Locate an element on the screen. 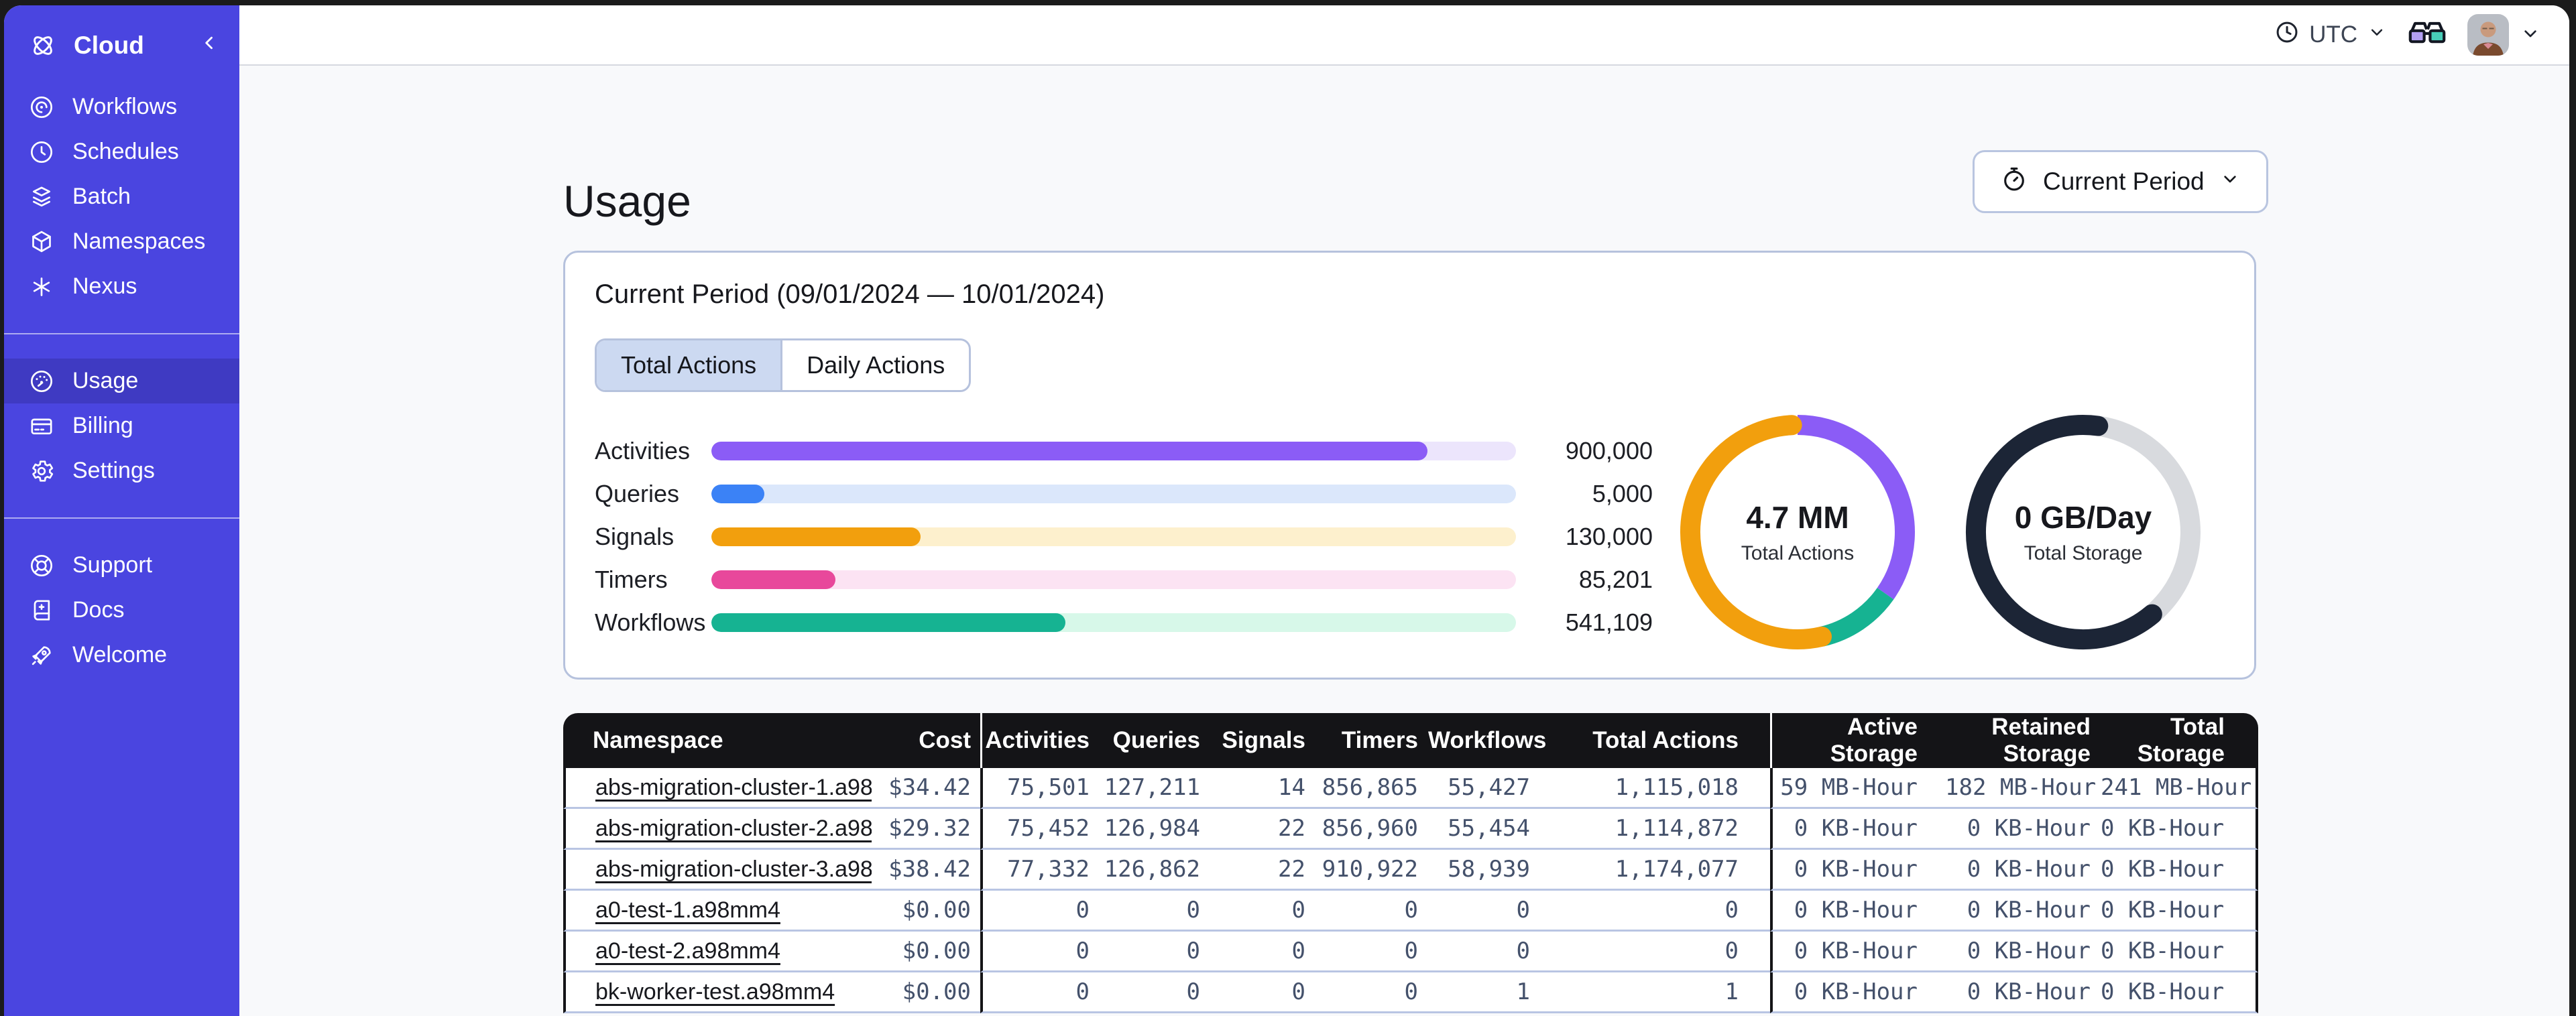  sidebar-item-label: Usage is located at coordinates (105, 380).